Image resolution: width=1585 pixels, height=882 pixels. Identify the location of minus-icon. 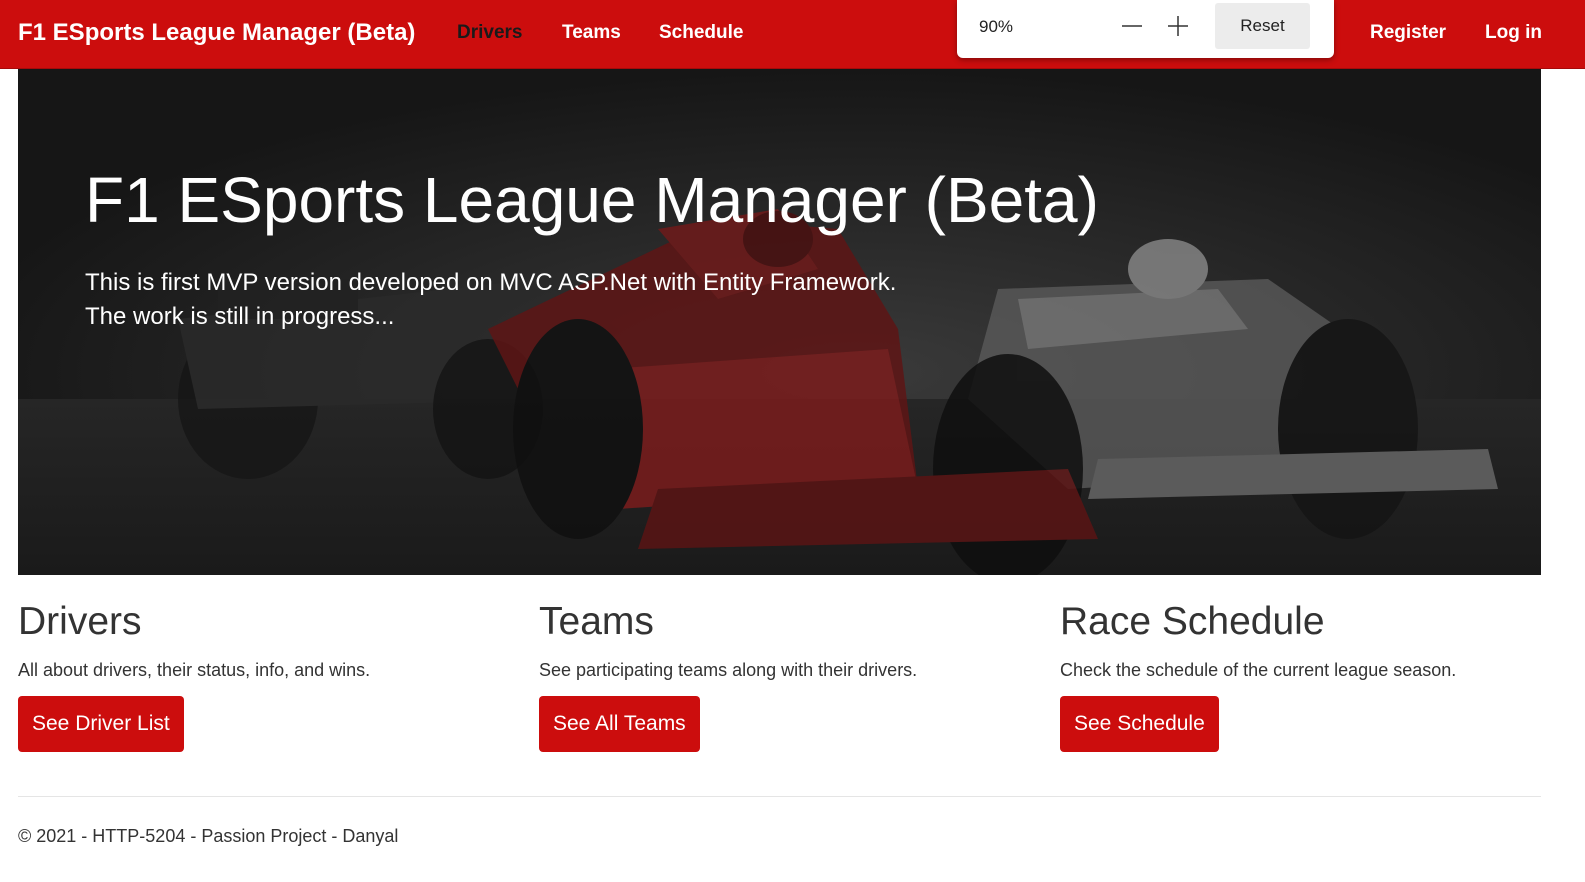
(1132, 26).